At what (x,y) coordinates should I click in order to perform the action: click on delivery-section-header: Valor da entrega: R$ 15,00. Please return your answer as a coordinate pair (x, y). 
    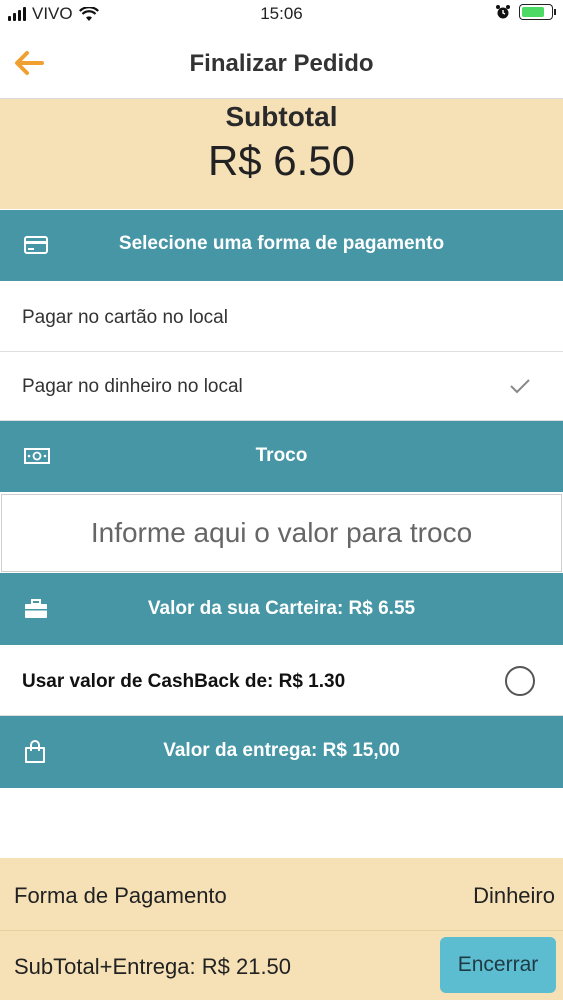
    Looking at the image, I should click on (281, 752).